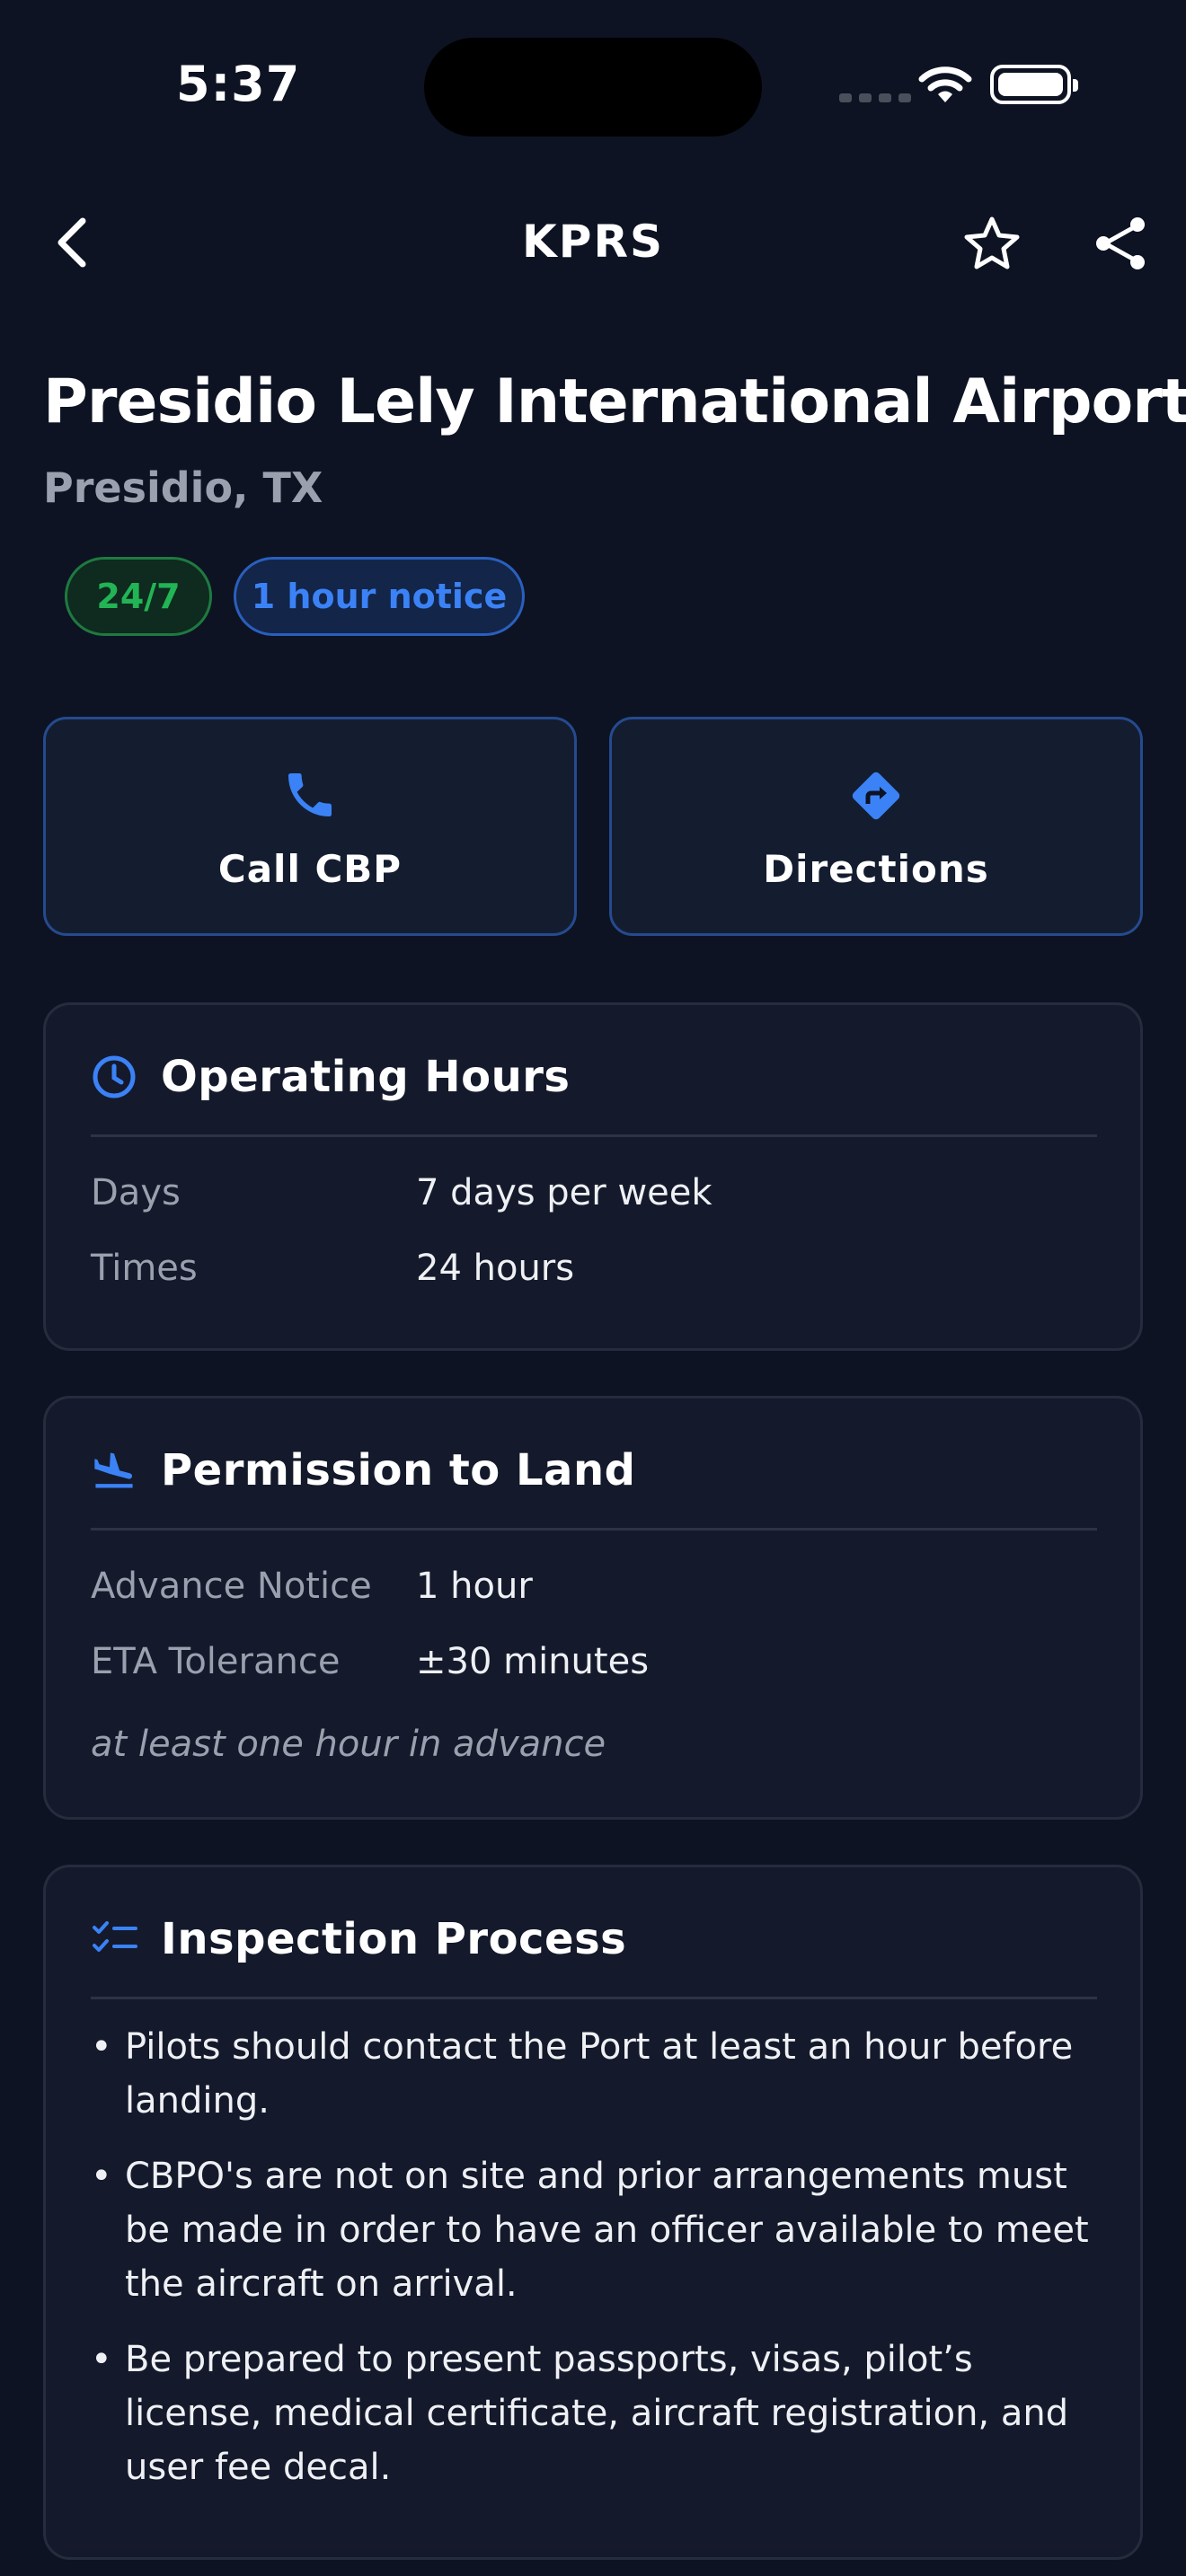 The width and height of the screenshot is (1186, 2576). What do you see at coordinates (332, 1268) in the screenshot?
I see `info-row: Times 24 hours` at bounding box center [332, 1268].